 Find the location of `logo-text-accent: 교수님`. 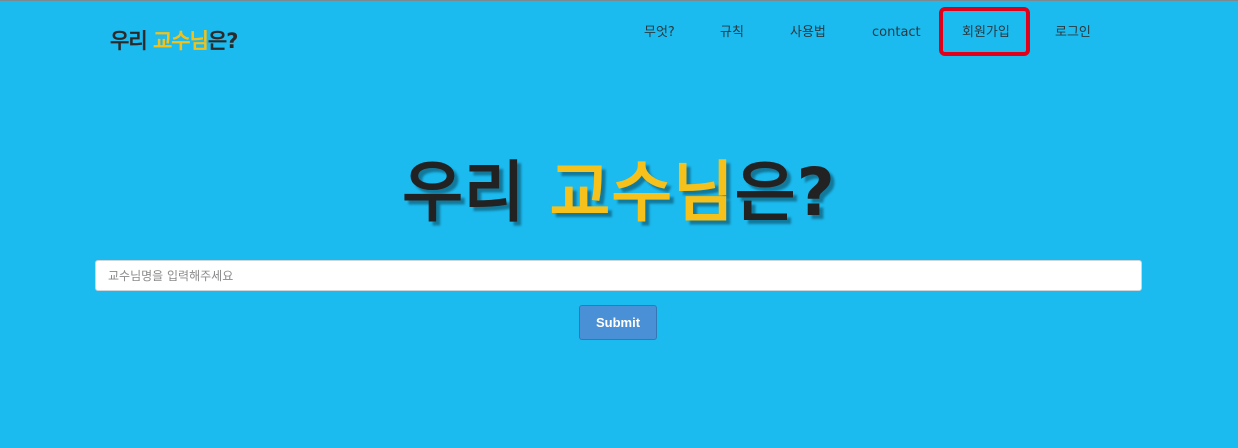

logo-text-accent: 교수님 is located at coordinates (180, 41).